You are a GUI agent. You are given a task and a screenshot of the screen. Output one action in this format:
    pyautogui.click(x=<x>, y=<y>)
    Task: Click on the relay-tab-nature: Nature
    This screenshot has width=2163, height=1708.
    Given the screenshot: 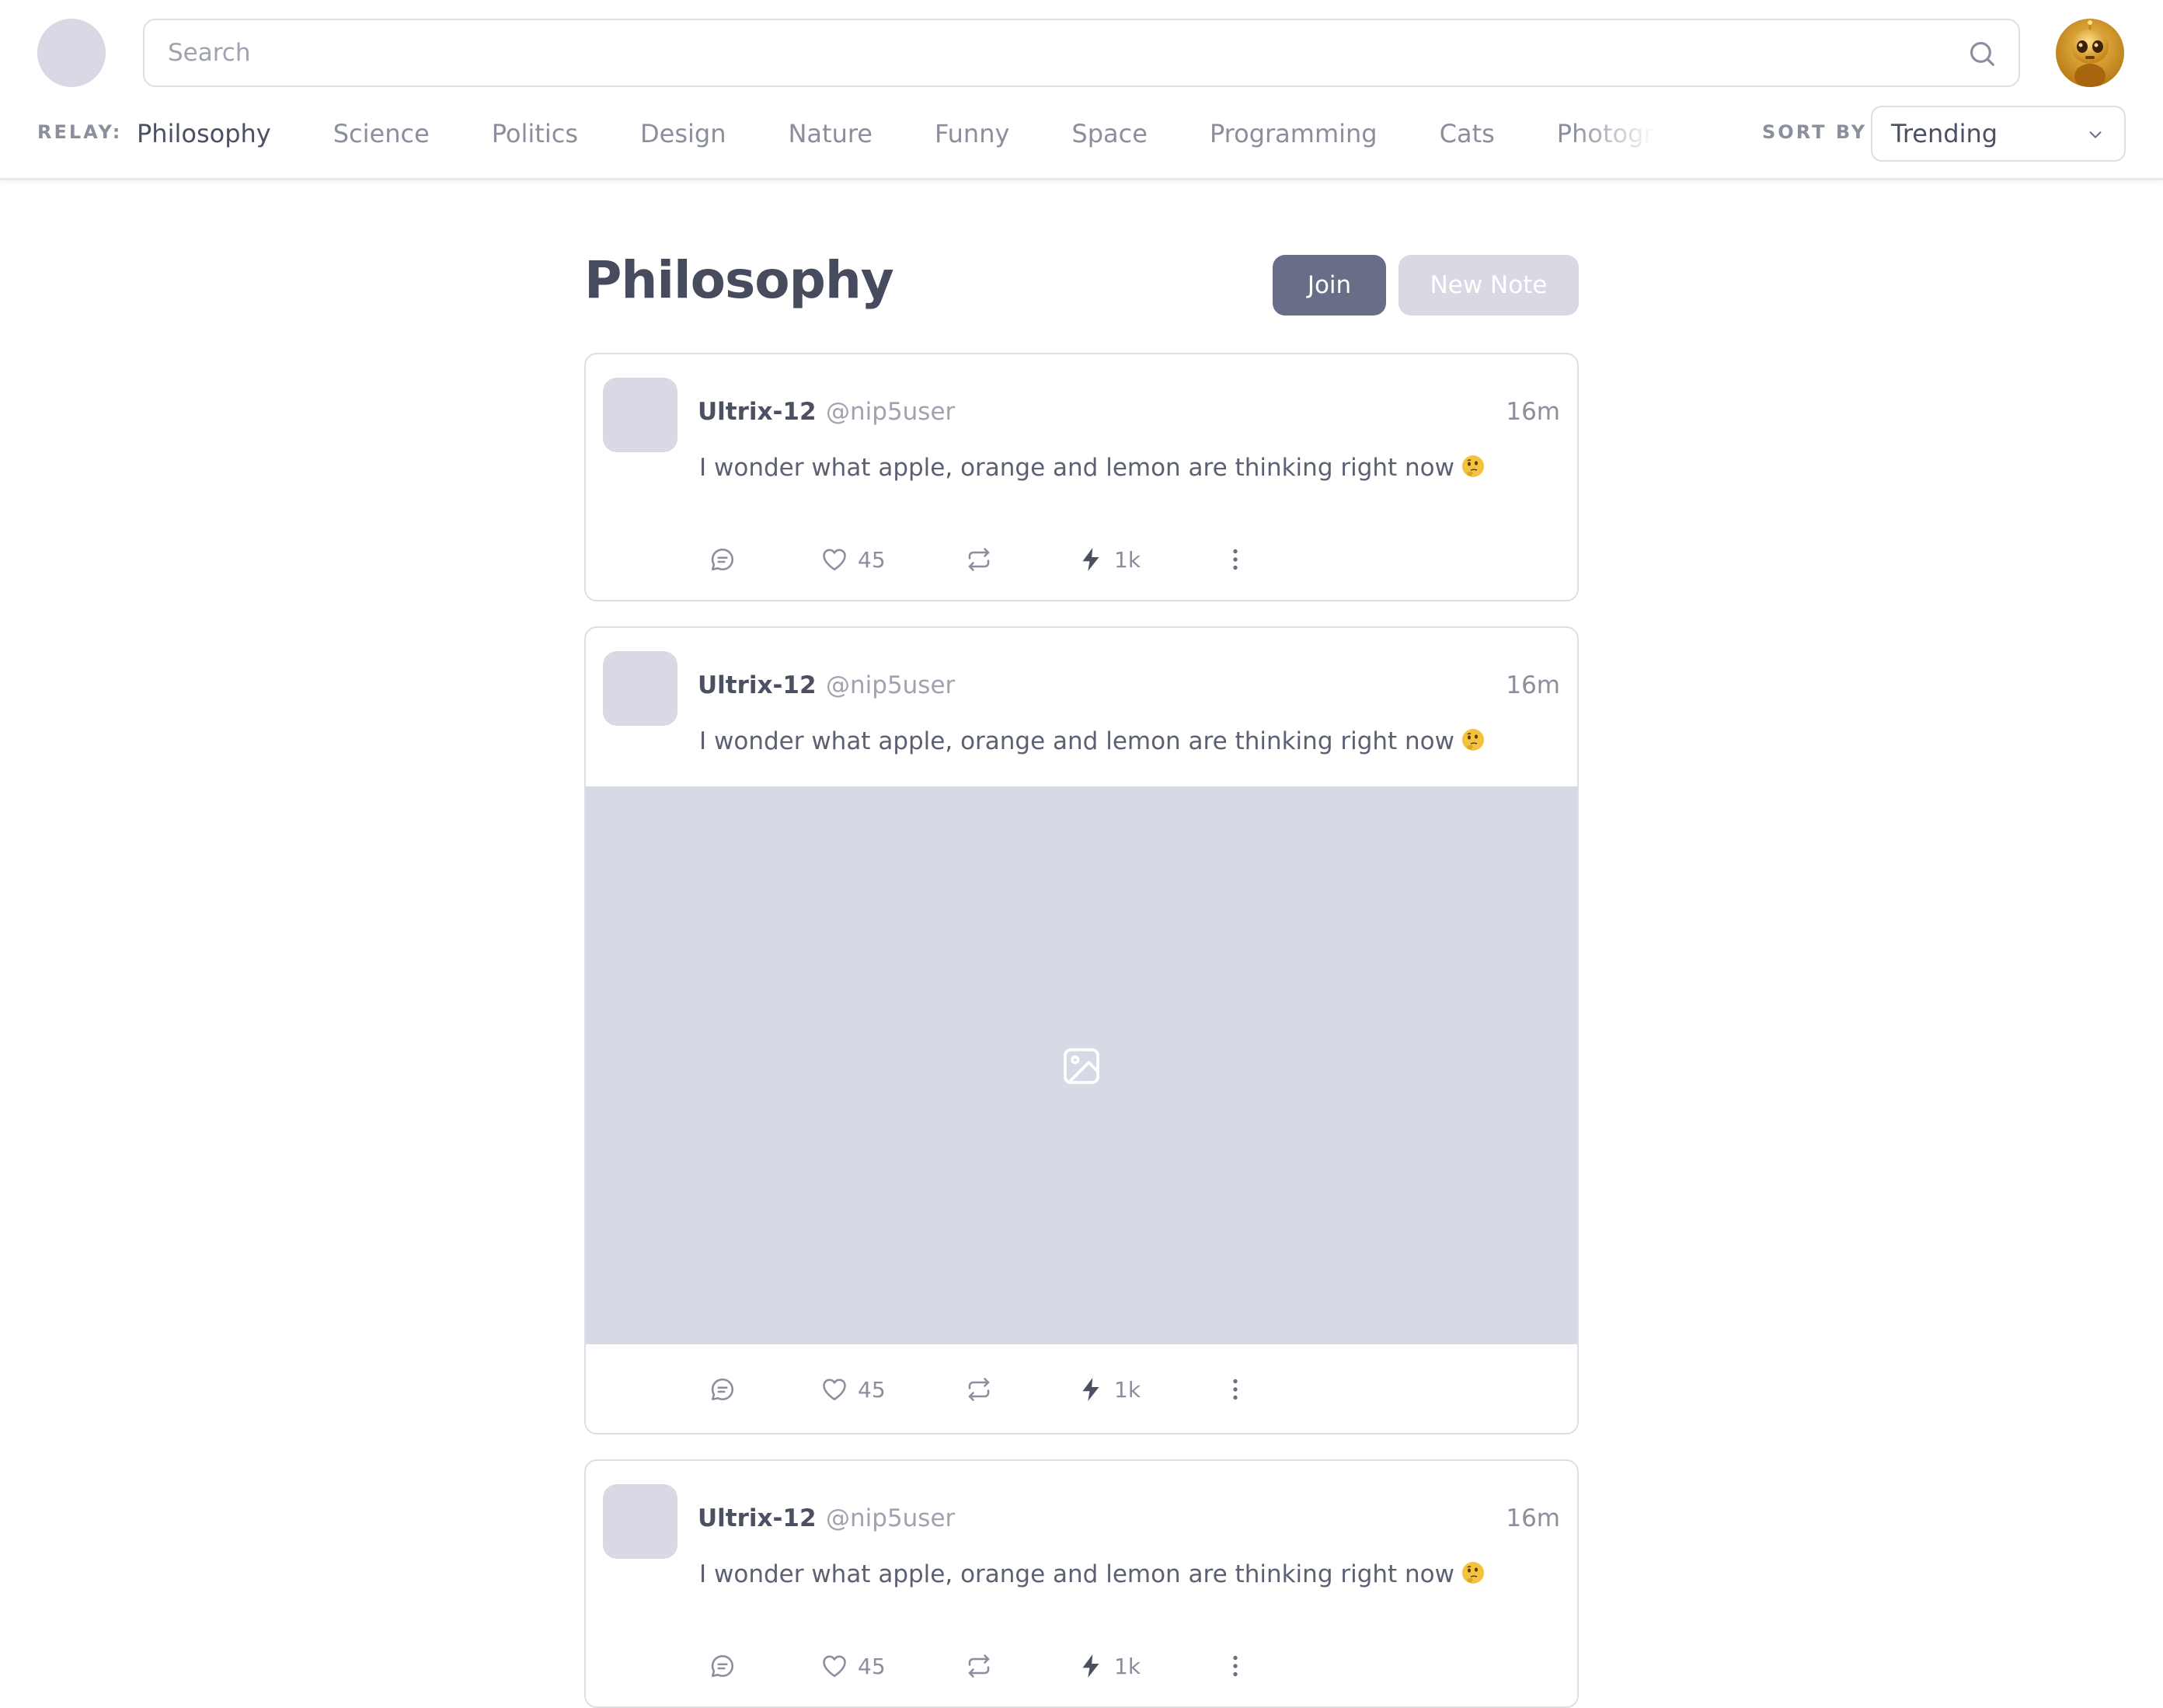 What is the action you would take?
    pyautogui.click(x=831, y=133)
    